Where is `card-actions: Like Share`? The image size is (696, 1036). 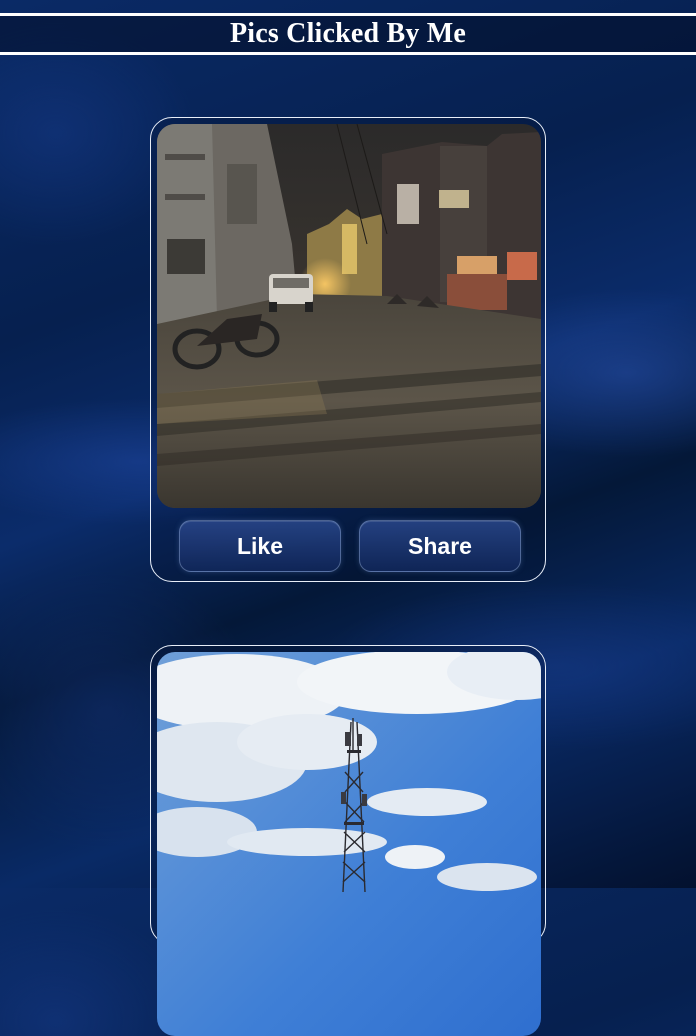
card-actions: Like Share is located at coordinates (350, 547).